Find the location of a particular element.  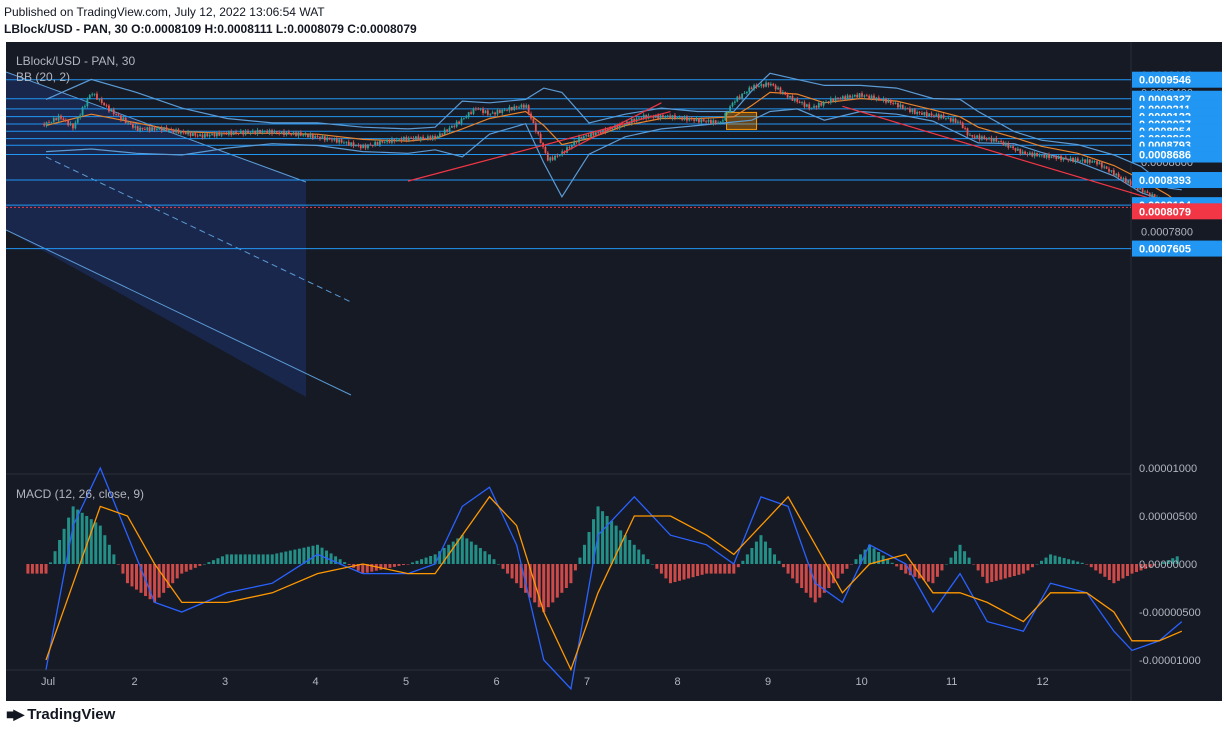

level-price-tag-text: 0.0008686 is located at coordinates (1165, 156).